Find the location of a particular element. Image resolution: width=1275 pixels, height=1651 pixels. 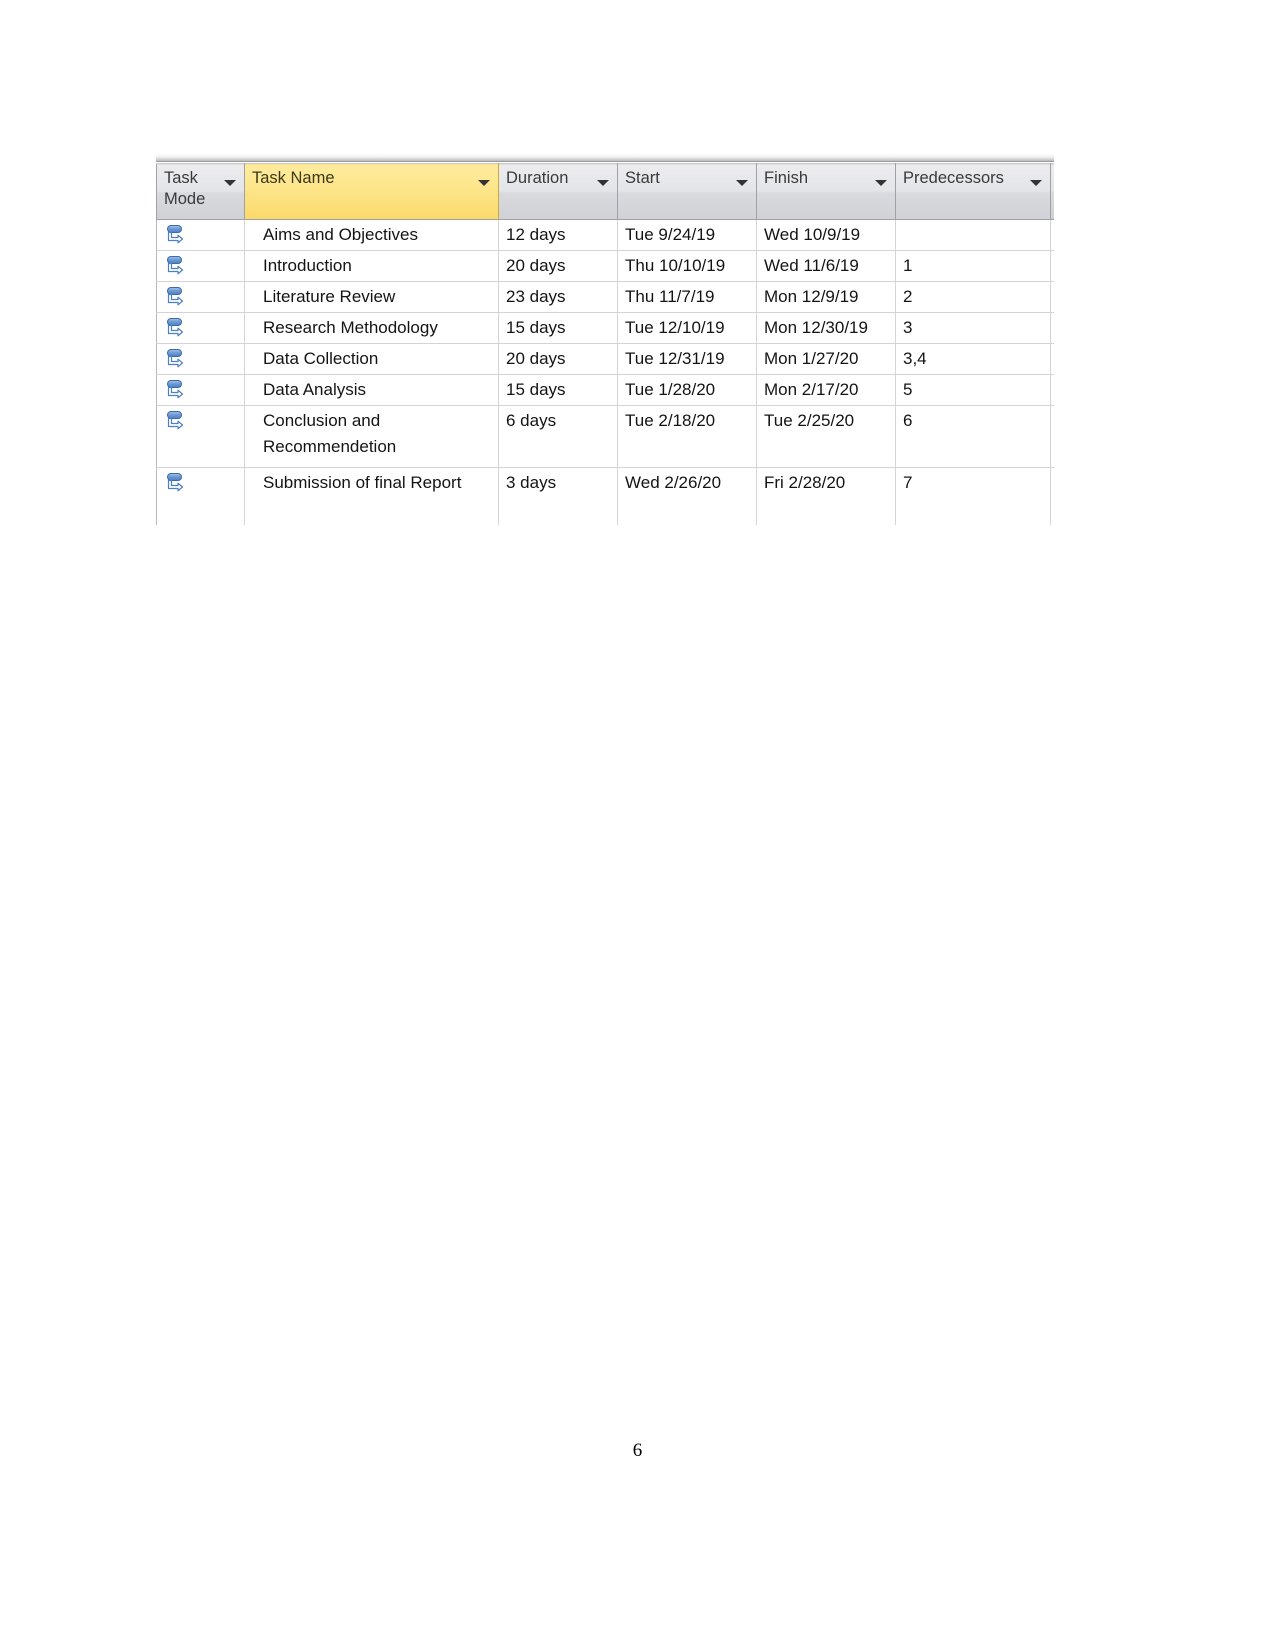

cell-start-text: Wed 2/26/20 is located at coordinates (673, 482).